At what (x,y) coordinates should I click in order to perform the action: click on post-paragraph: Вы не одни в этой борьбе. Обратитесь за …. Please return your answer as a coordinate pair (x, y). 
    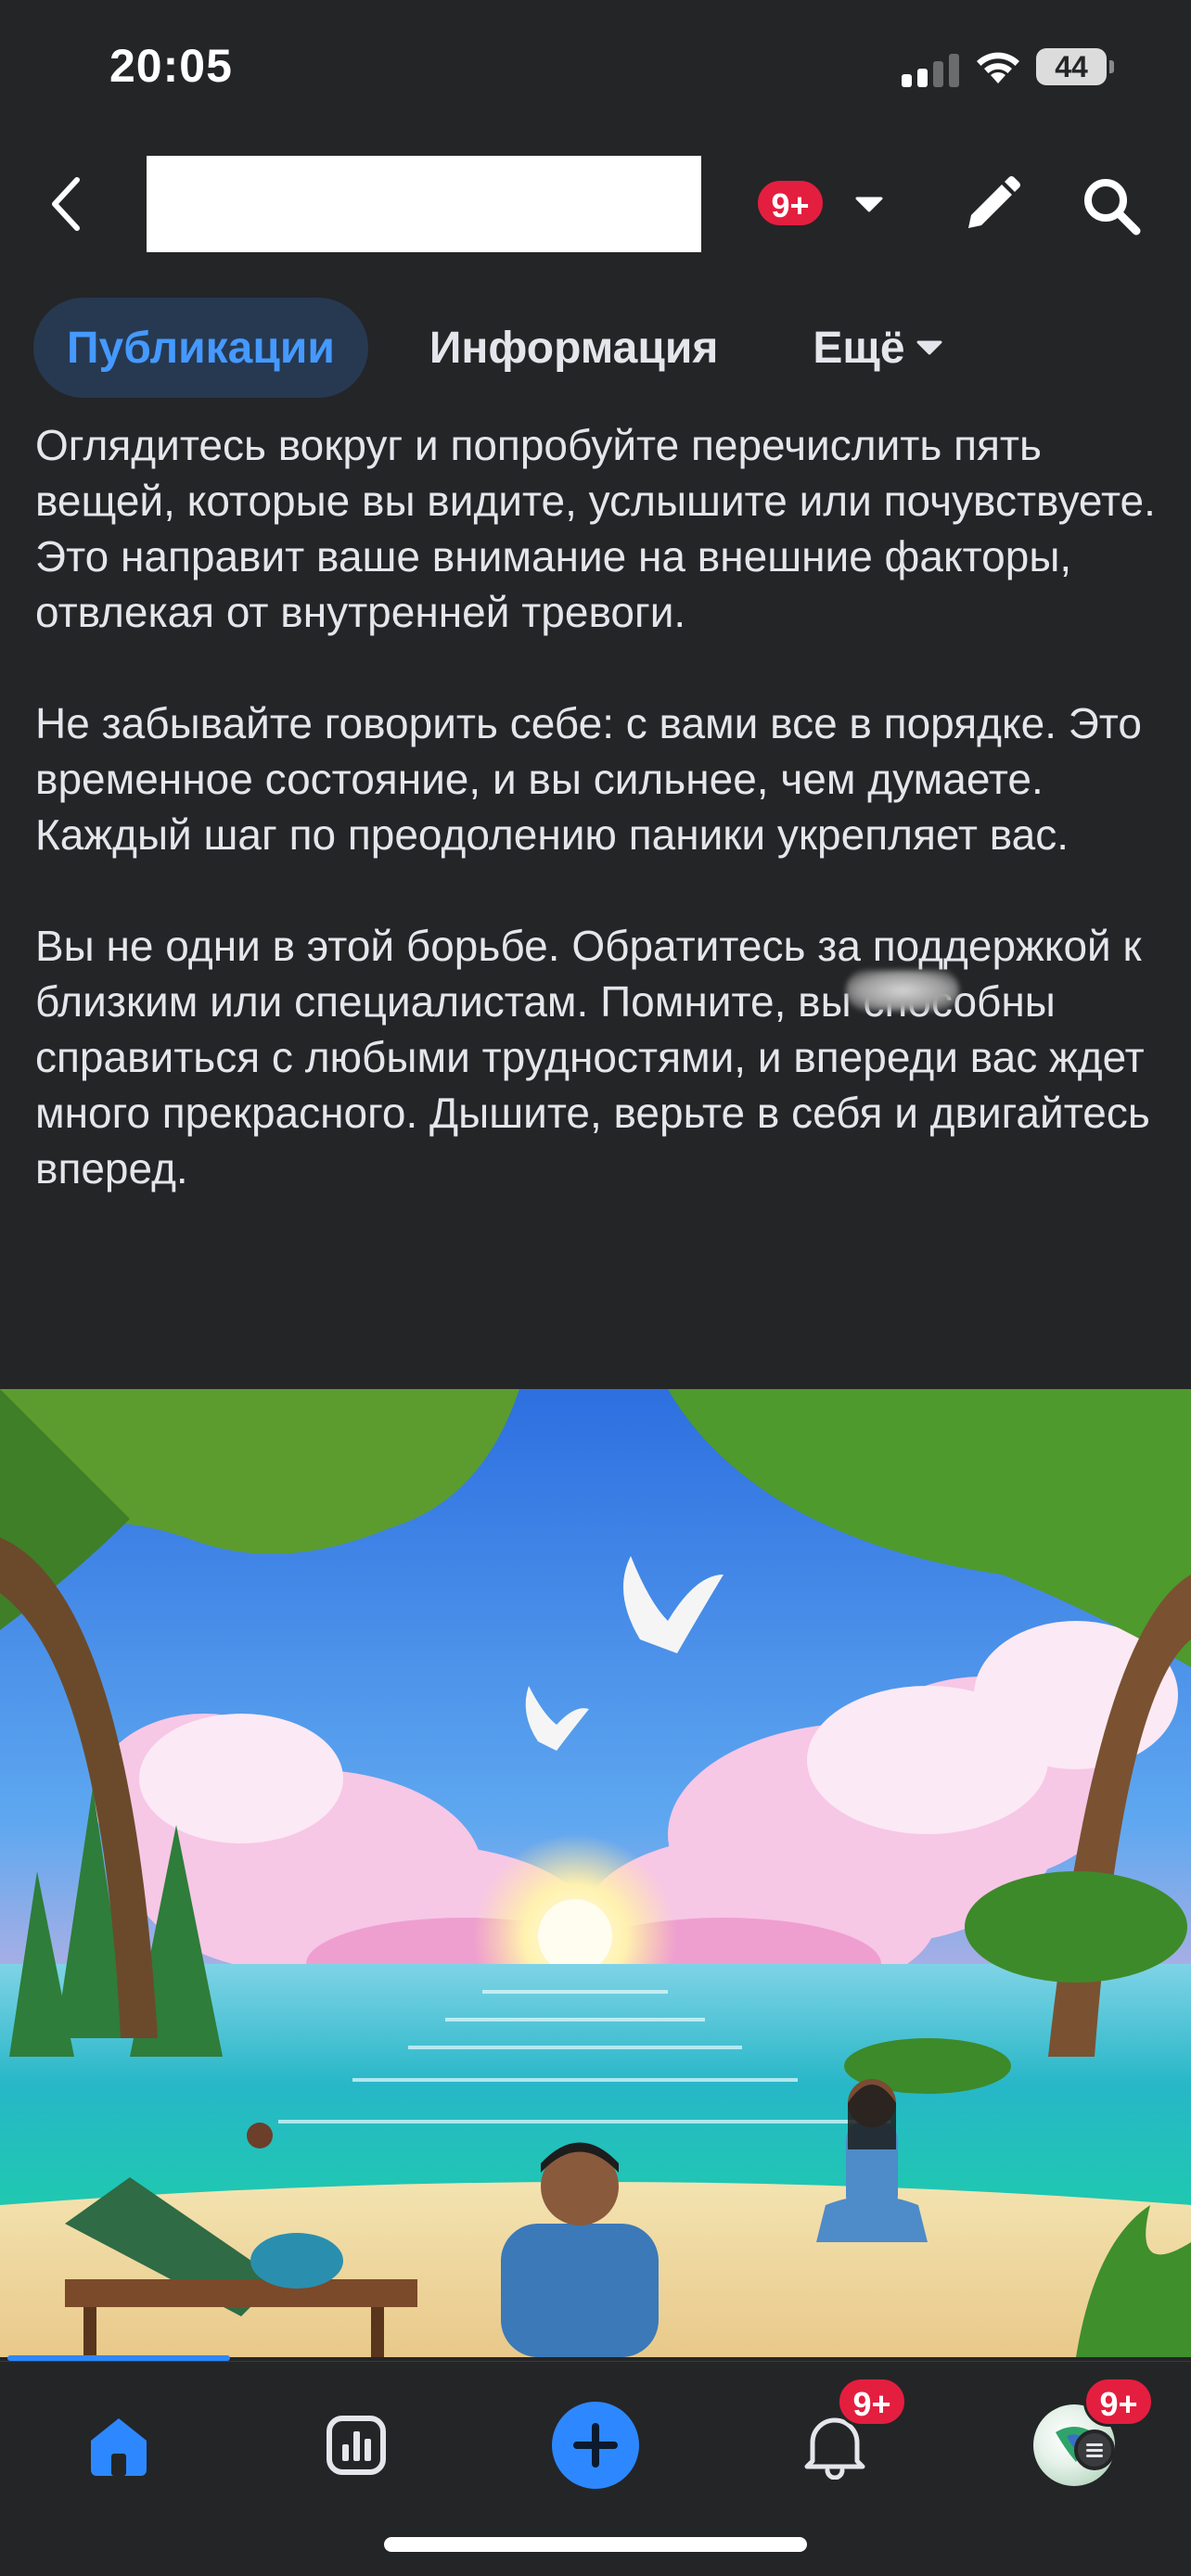
    Looking at the image, I should click on (592, 1057).